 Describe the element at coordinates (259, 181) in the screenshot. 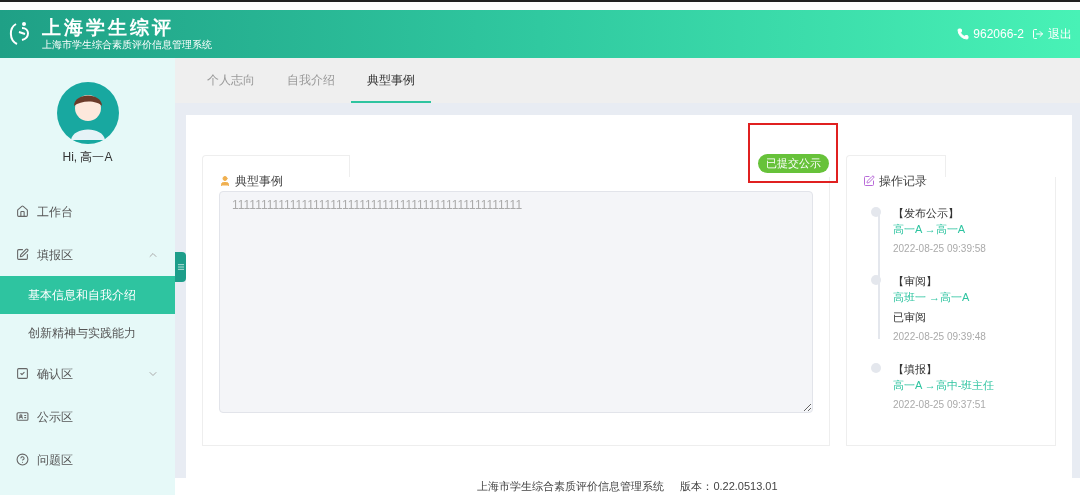

I see `card-title: 典型事例` at that location.